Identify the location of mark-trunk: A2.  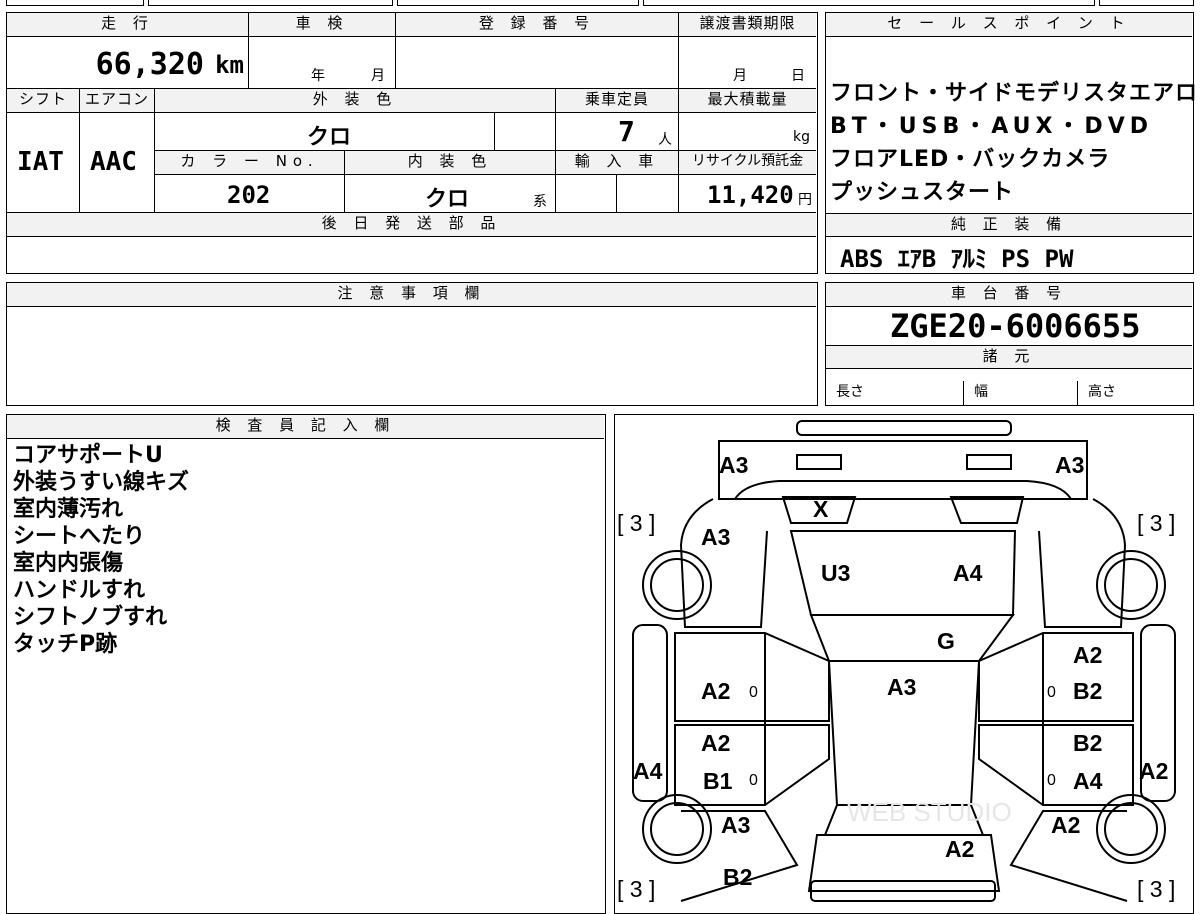
(959, 849).